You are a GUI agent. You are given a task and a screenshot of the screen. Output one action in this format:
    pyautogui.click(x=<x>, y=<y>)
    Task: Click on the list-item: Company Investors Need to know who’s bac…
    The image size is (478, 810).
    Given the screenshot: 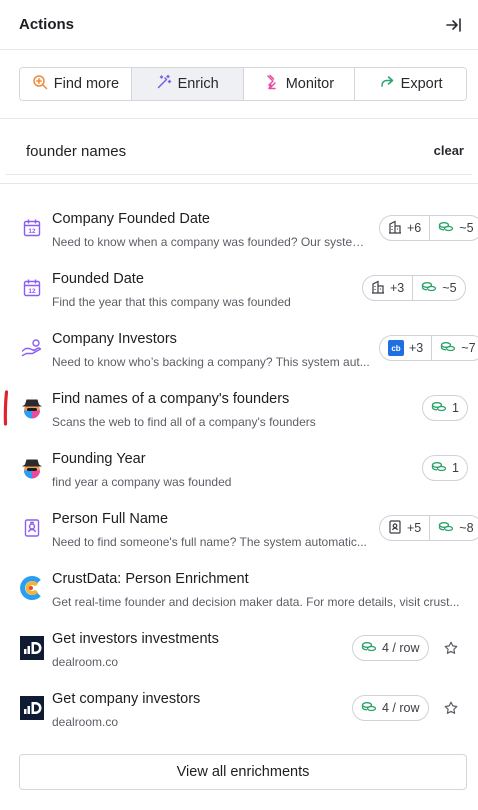 What is the action you would take?
    pyautogui.click(x=239, y=348)
    